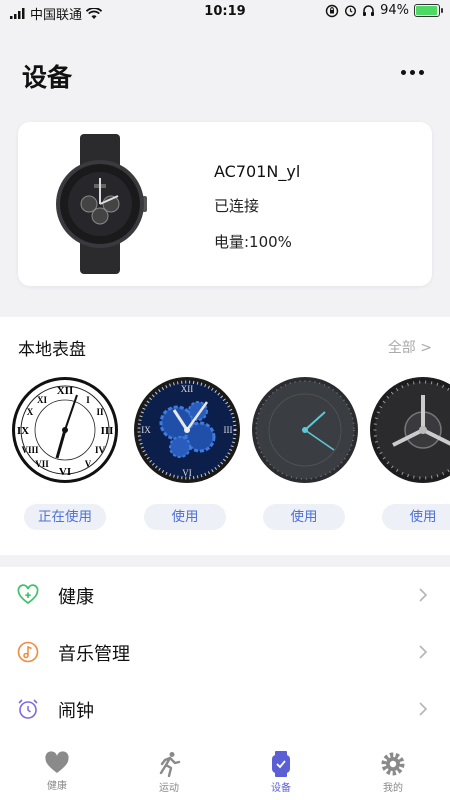 The height and width of the screenshot is (800, 450). I want to click on watch-face-roman: XII III VI IX I II IV V VII VIII X XI, so click(65, 430).